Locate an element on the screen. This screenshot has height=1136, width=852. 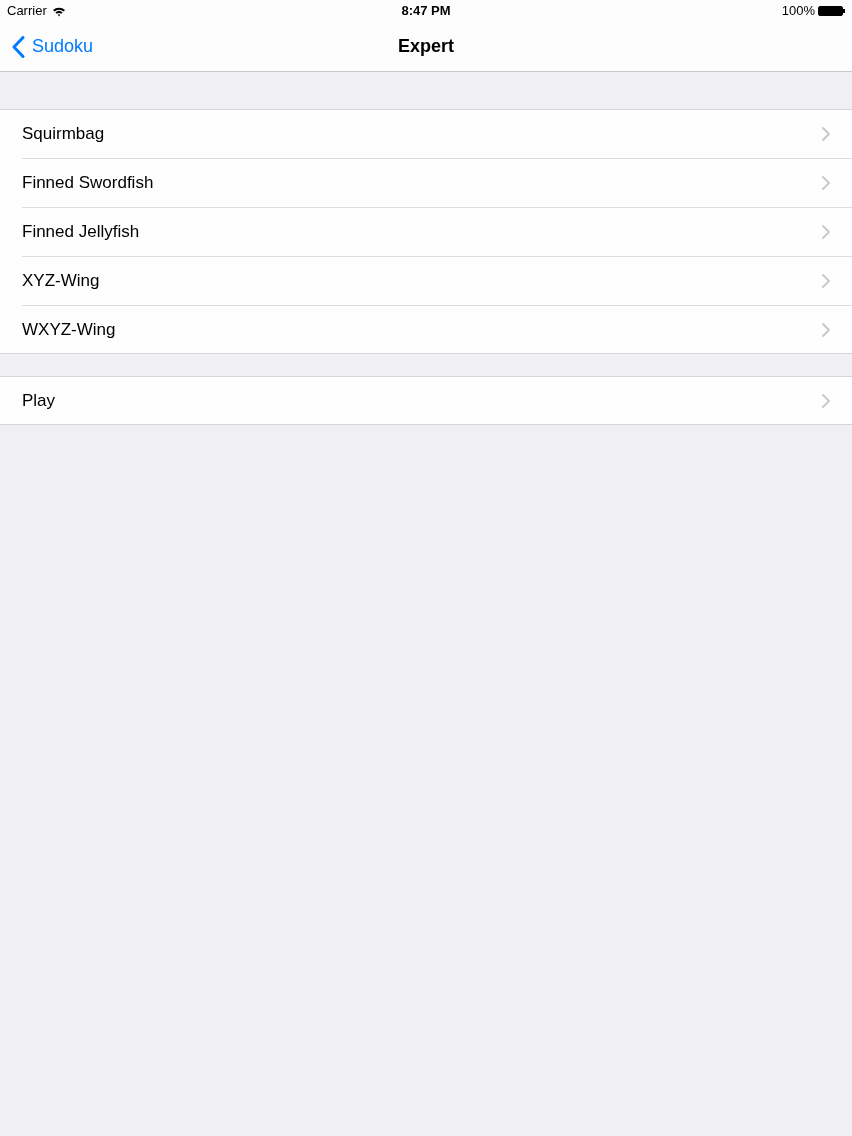
back-button: Sudoku is located at coordinates (53, 46).